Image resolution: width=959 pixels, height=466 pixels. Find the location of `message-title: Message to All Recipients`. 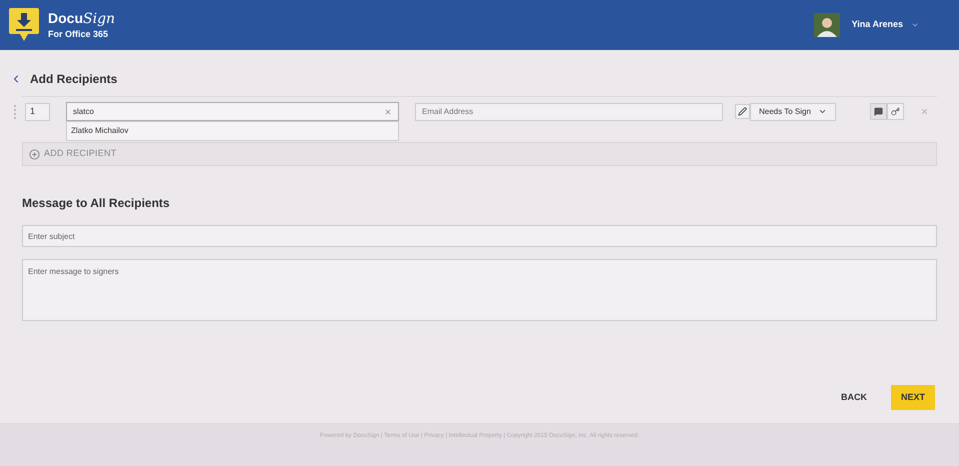

message-title: Message to All Recipients is located at coordinates (96, 203).